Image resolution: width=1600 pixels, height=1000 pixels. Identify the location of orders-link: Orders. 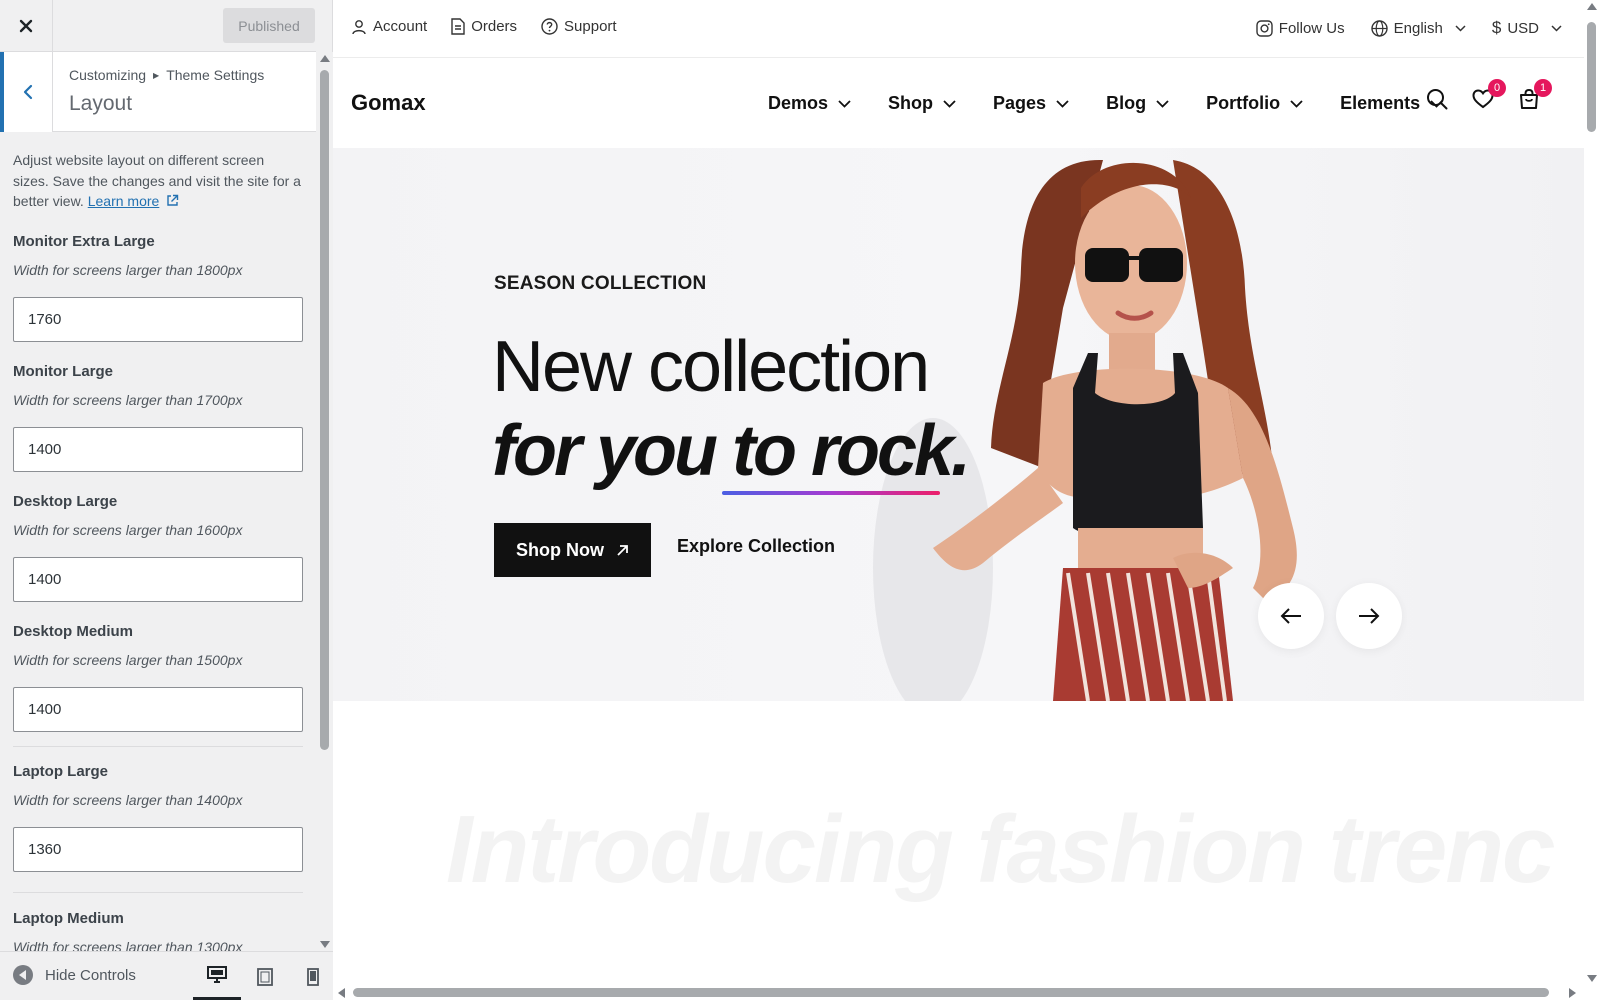
(484, 26).